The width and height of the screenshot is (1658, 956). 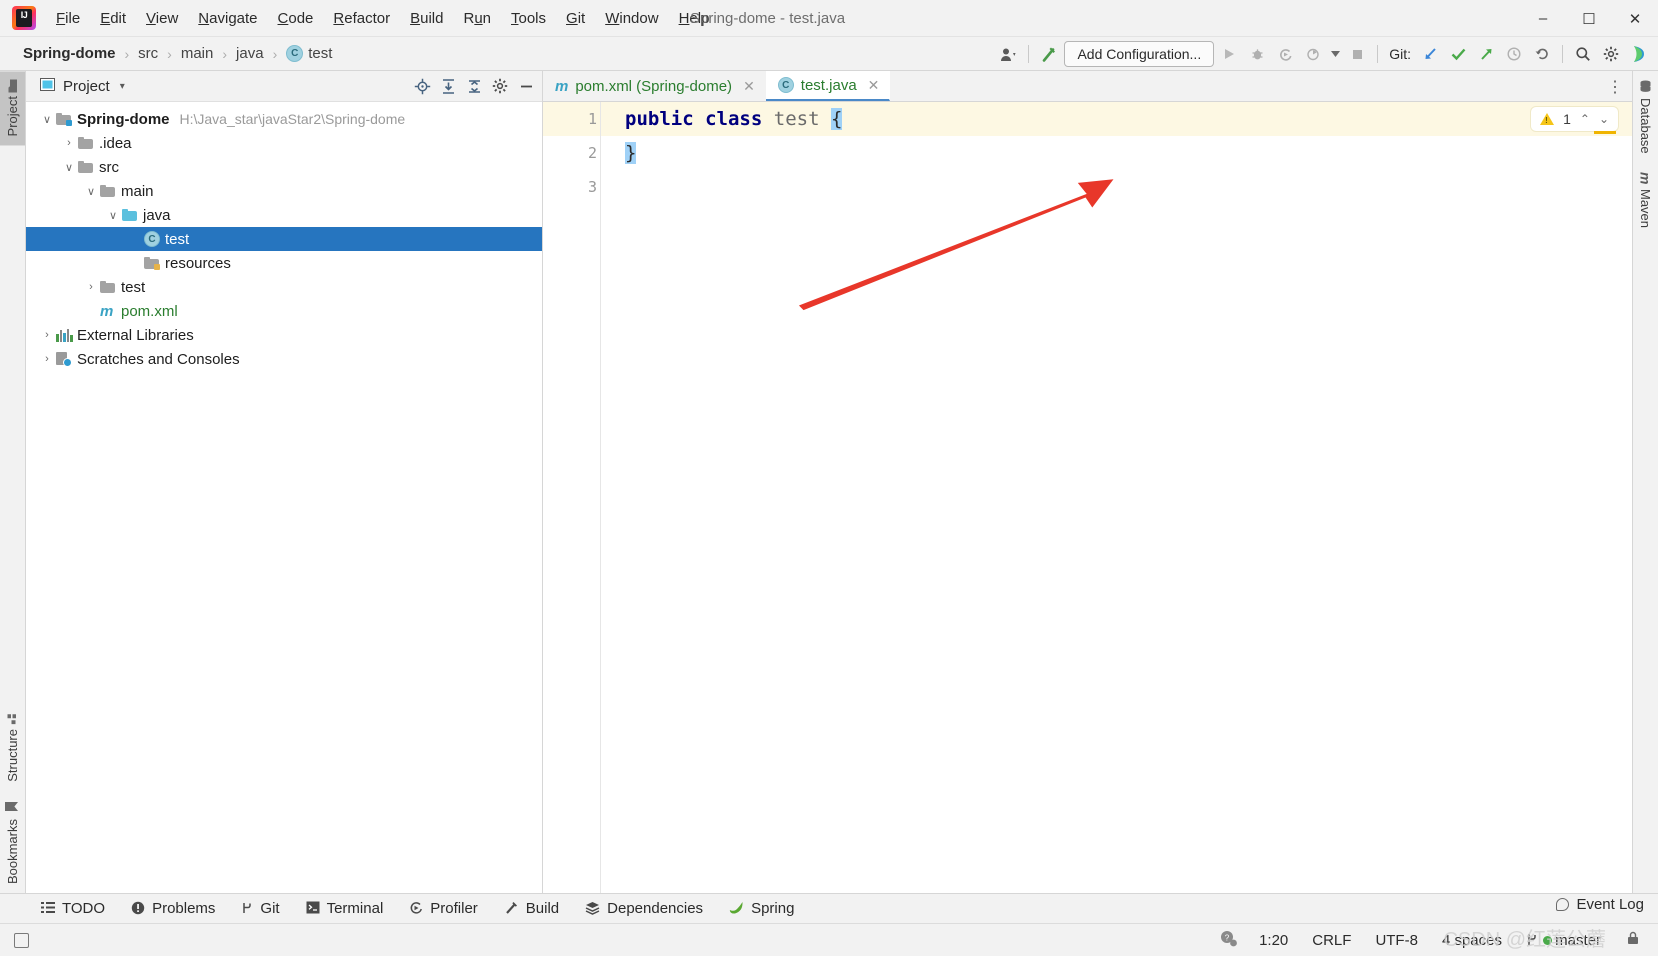 I want to click on breadcrumb-segment-spring-dome: Spring-dome, so click(x=69, y=53).